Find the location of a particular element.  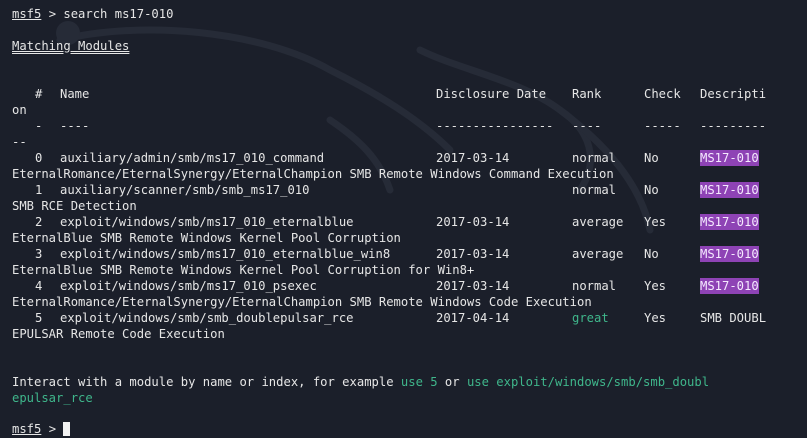

module-rank: great is located at coordinates (590, 318).